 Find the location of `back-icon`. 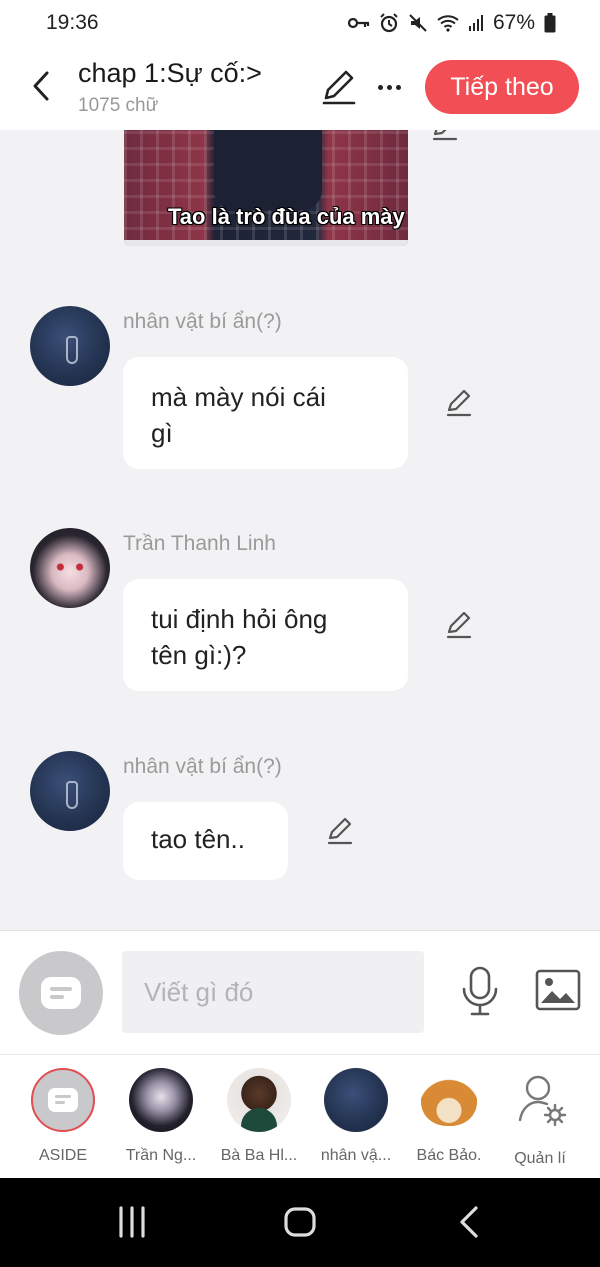

back-icon is located at coordinates (469, 1222).